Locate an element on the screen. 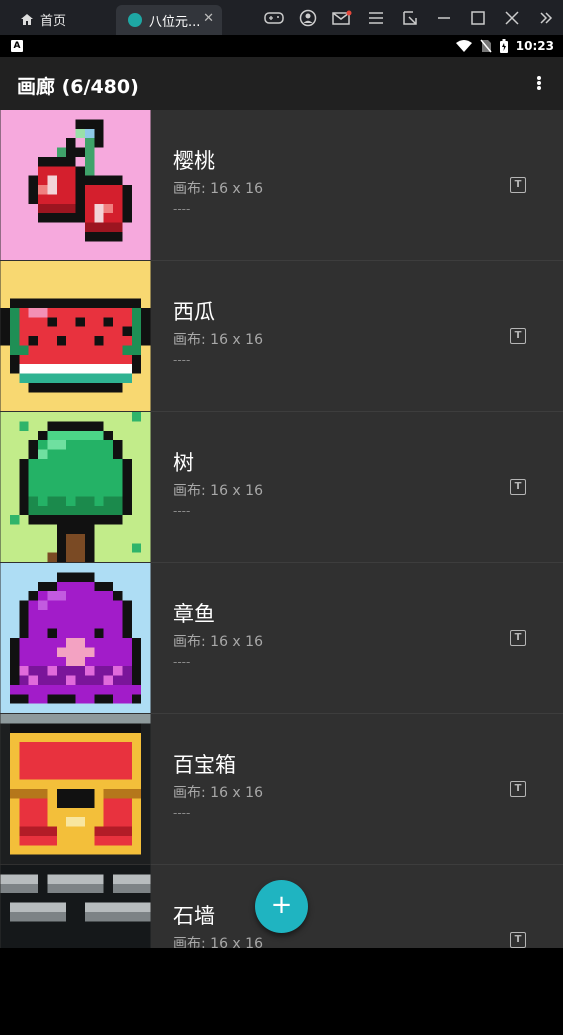 Image resolution: width=563 pixels, height=1035 pixels. home-tab: 首页 is located at coordinates (55, 19).